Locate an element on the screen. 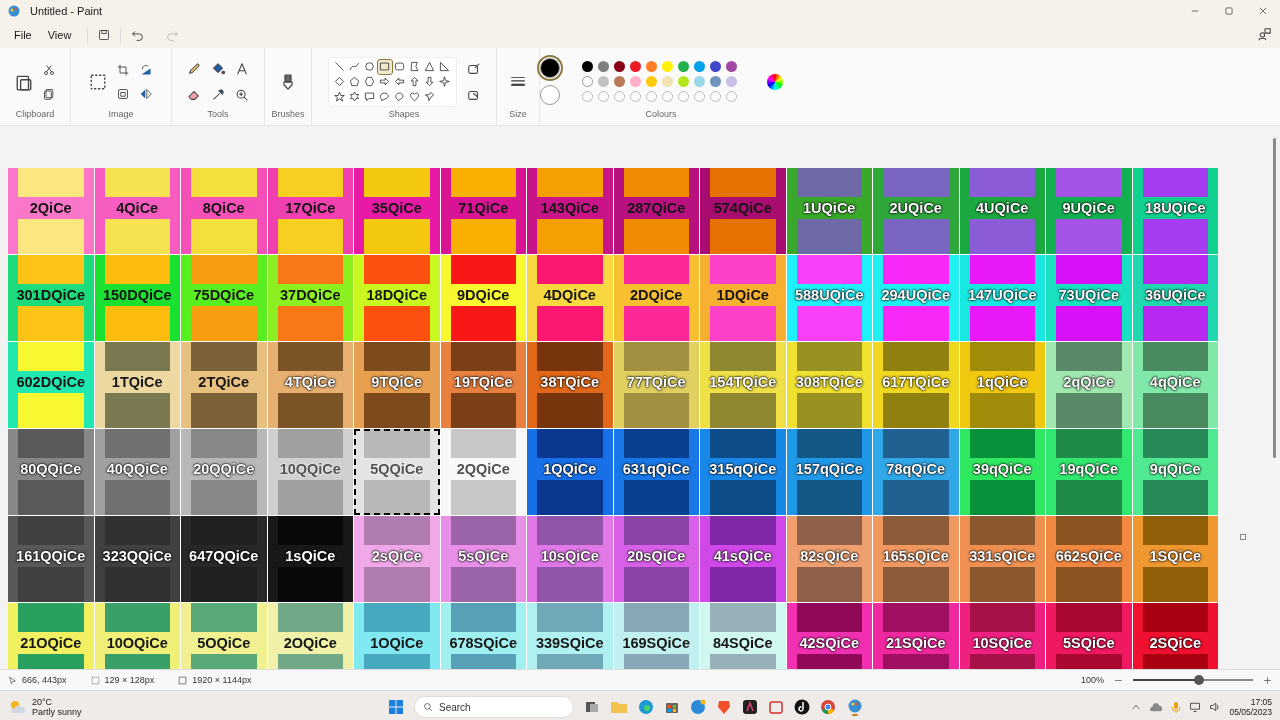 This screenshot has width=1280, height=720. callout-round-shape-icon is located at coordinates (399, 96).